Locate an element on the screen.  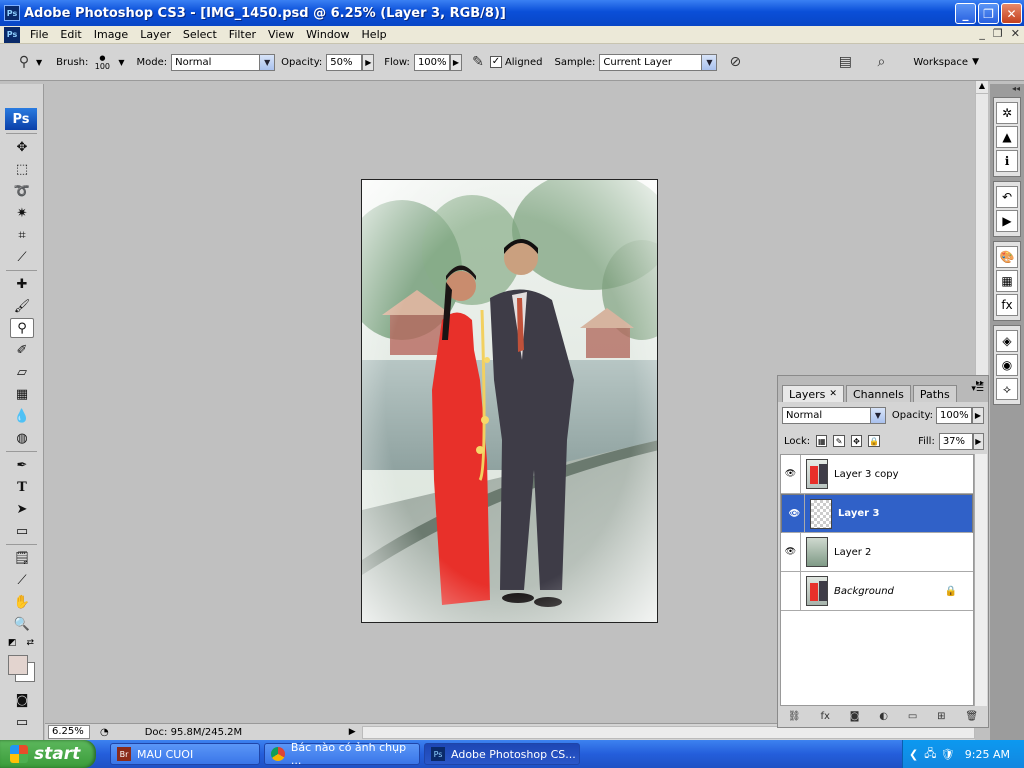
delete-layer-icon: 🗑 is located at coordinates (971, 716).